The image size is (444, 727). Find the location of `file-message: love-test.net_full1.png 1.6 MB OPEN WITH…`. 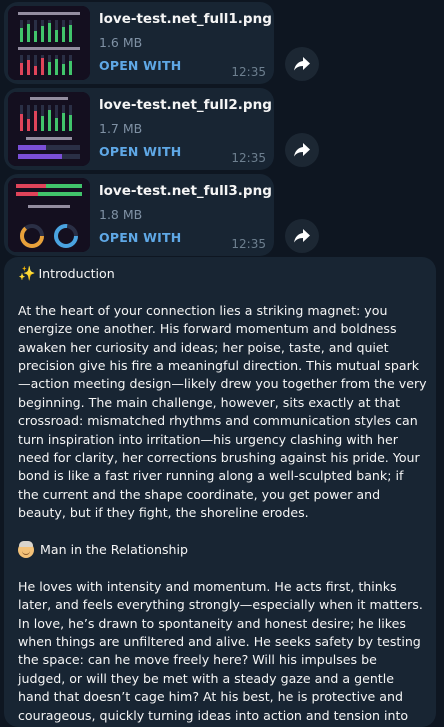

file-message: love-test.net_full1.png 1.6 MB OPEN WITH… is located at coordinates (139, 43).